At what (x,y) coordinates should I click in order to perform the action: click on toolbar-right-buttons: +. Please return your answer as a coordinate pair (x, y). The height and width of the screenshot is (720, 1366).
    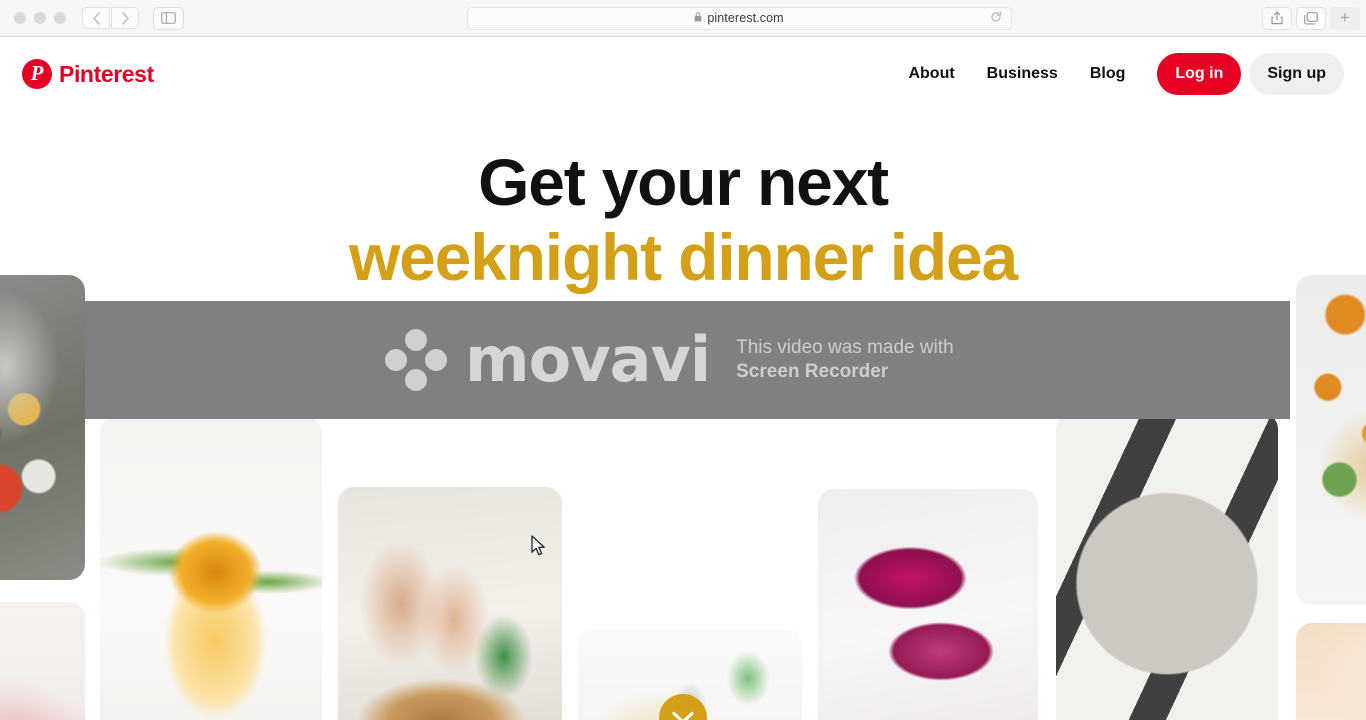
    Looking at the image, I should click on (1311, 18).